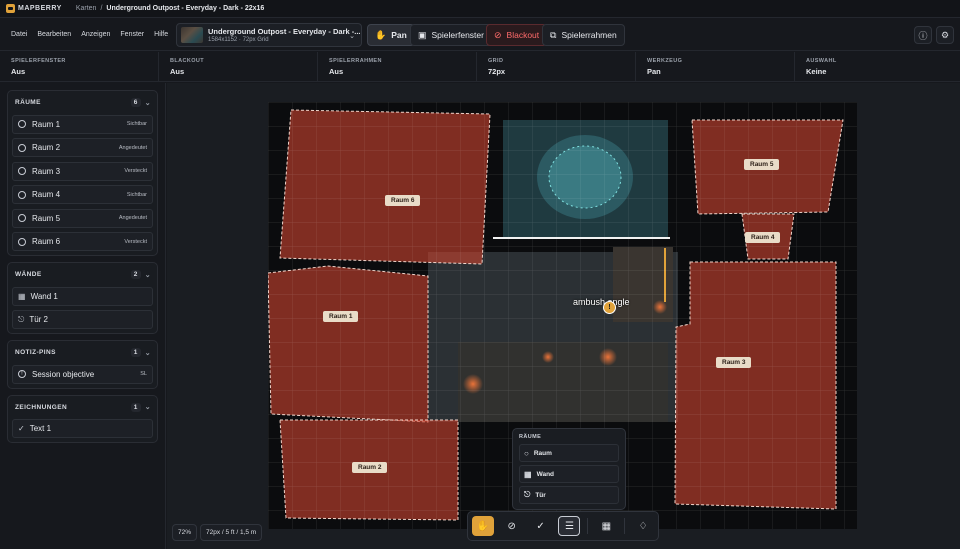 The image size is (960, 549). I want to click on status-player-window: SPIELERFENSTER Aus, so click(79, 66).